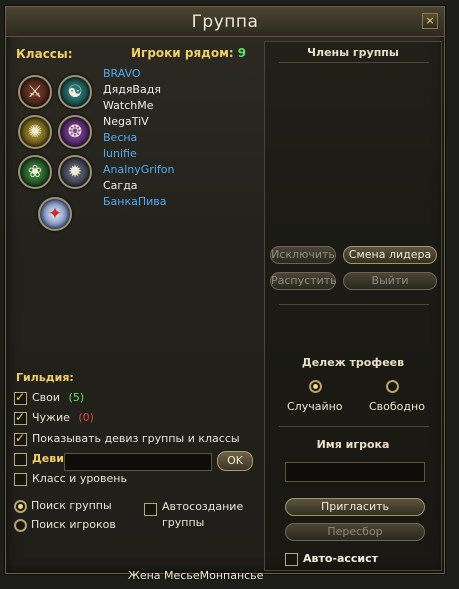 The width and height of the screenshot is (459, 589). What do you see at coordinates (73, 524) in the screenshot?
I see `player-search-label: Поиск игроков` at bounding box center [73, 524].